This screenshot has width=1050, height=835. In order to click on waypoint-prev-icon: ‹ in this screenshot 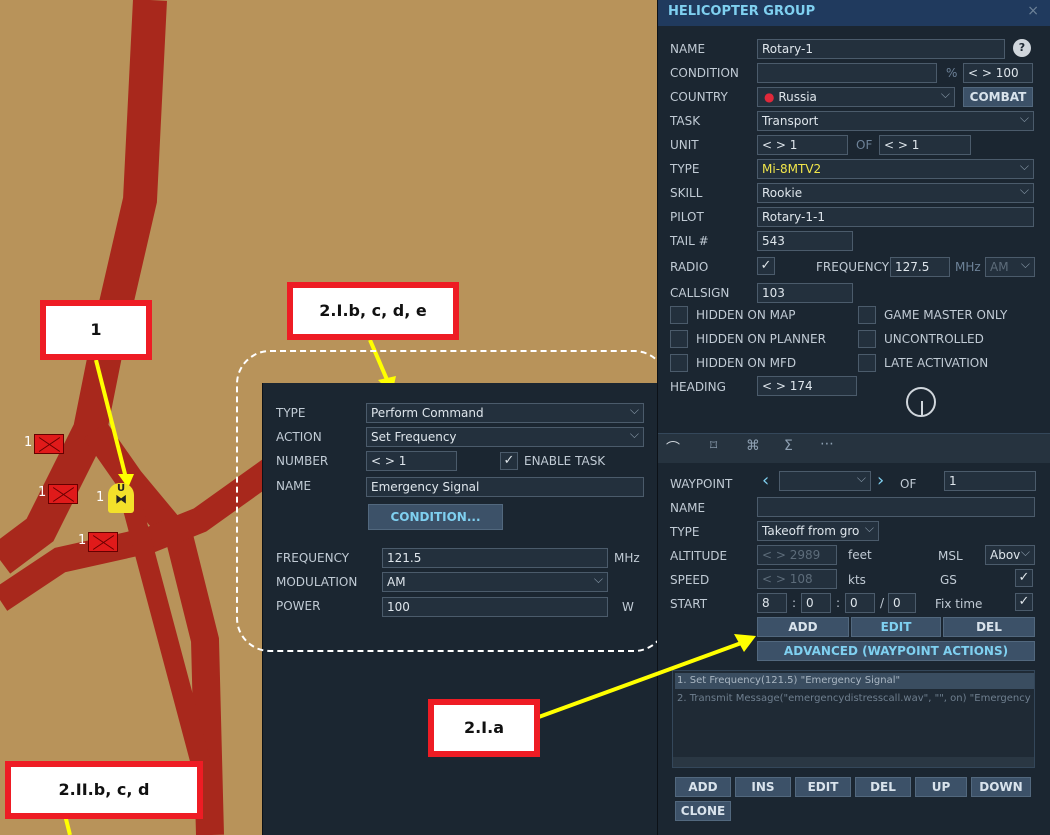, I will do `click(765, 480)`.